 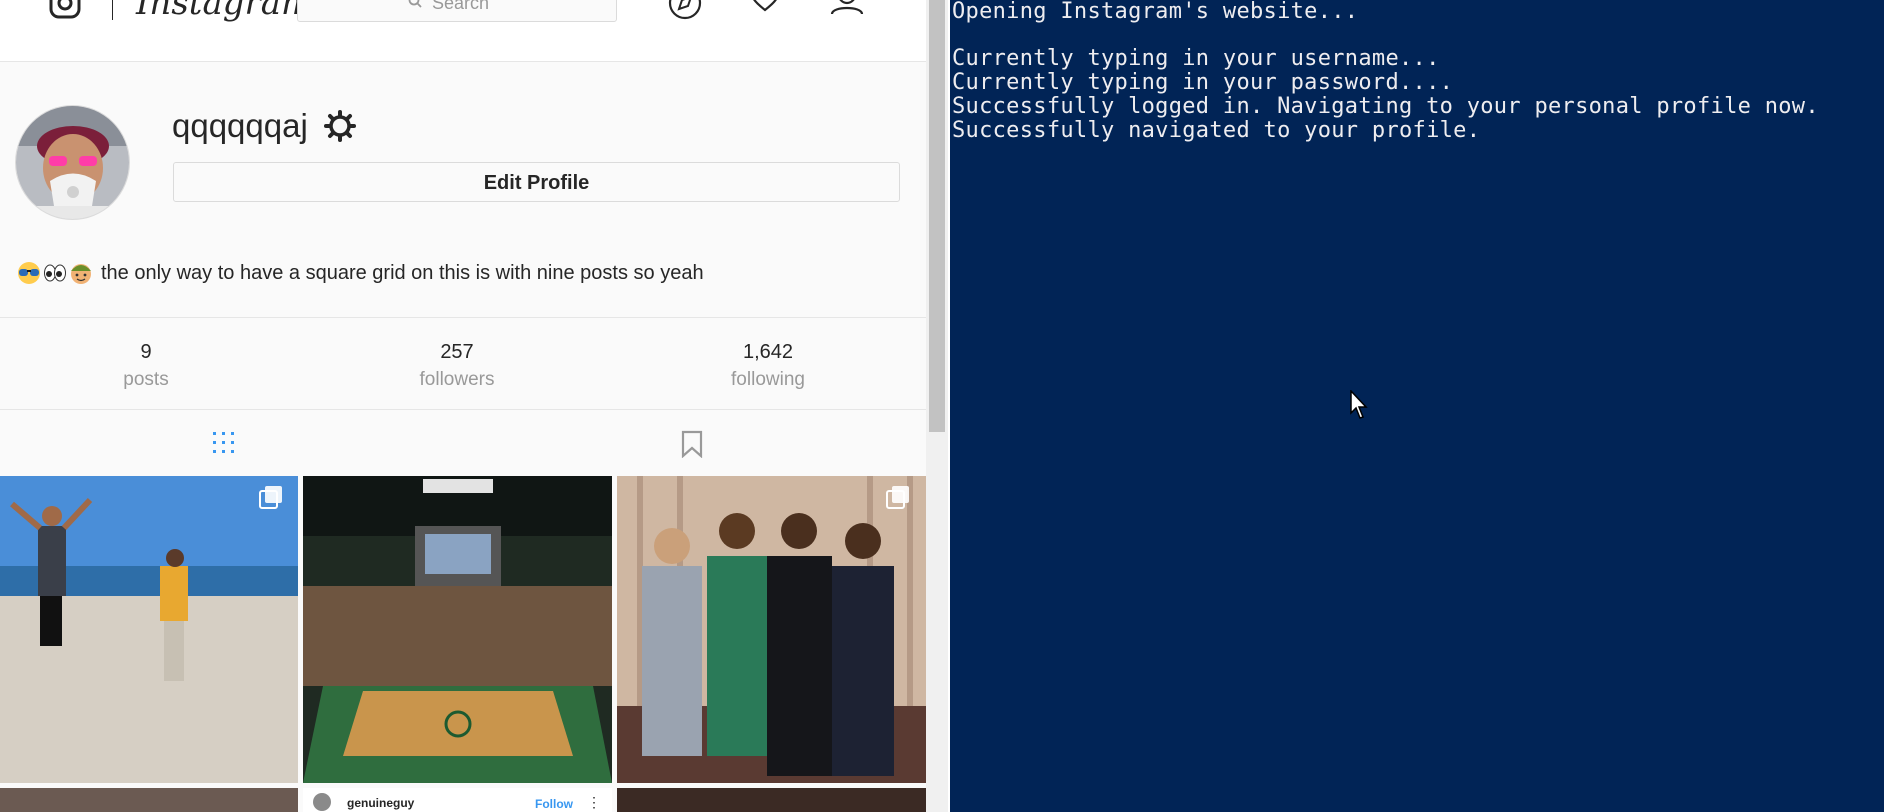 I want to click on friends-photo, so click(x=771, y=629).